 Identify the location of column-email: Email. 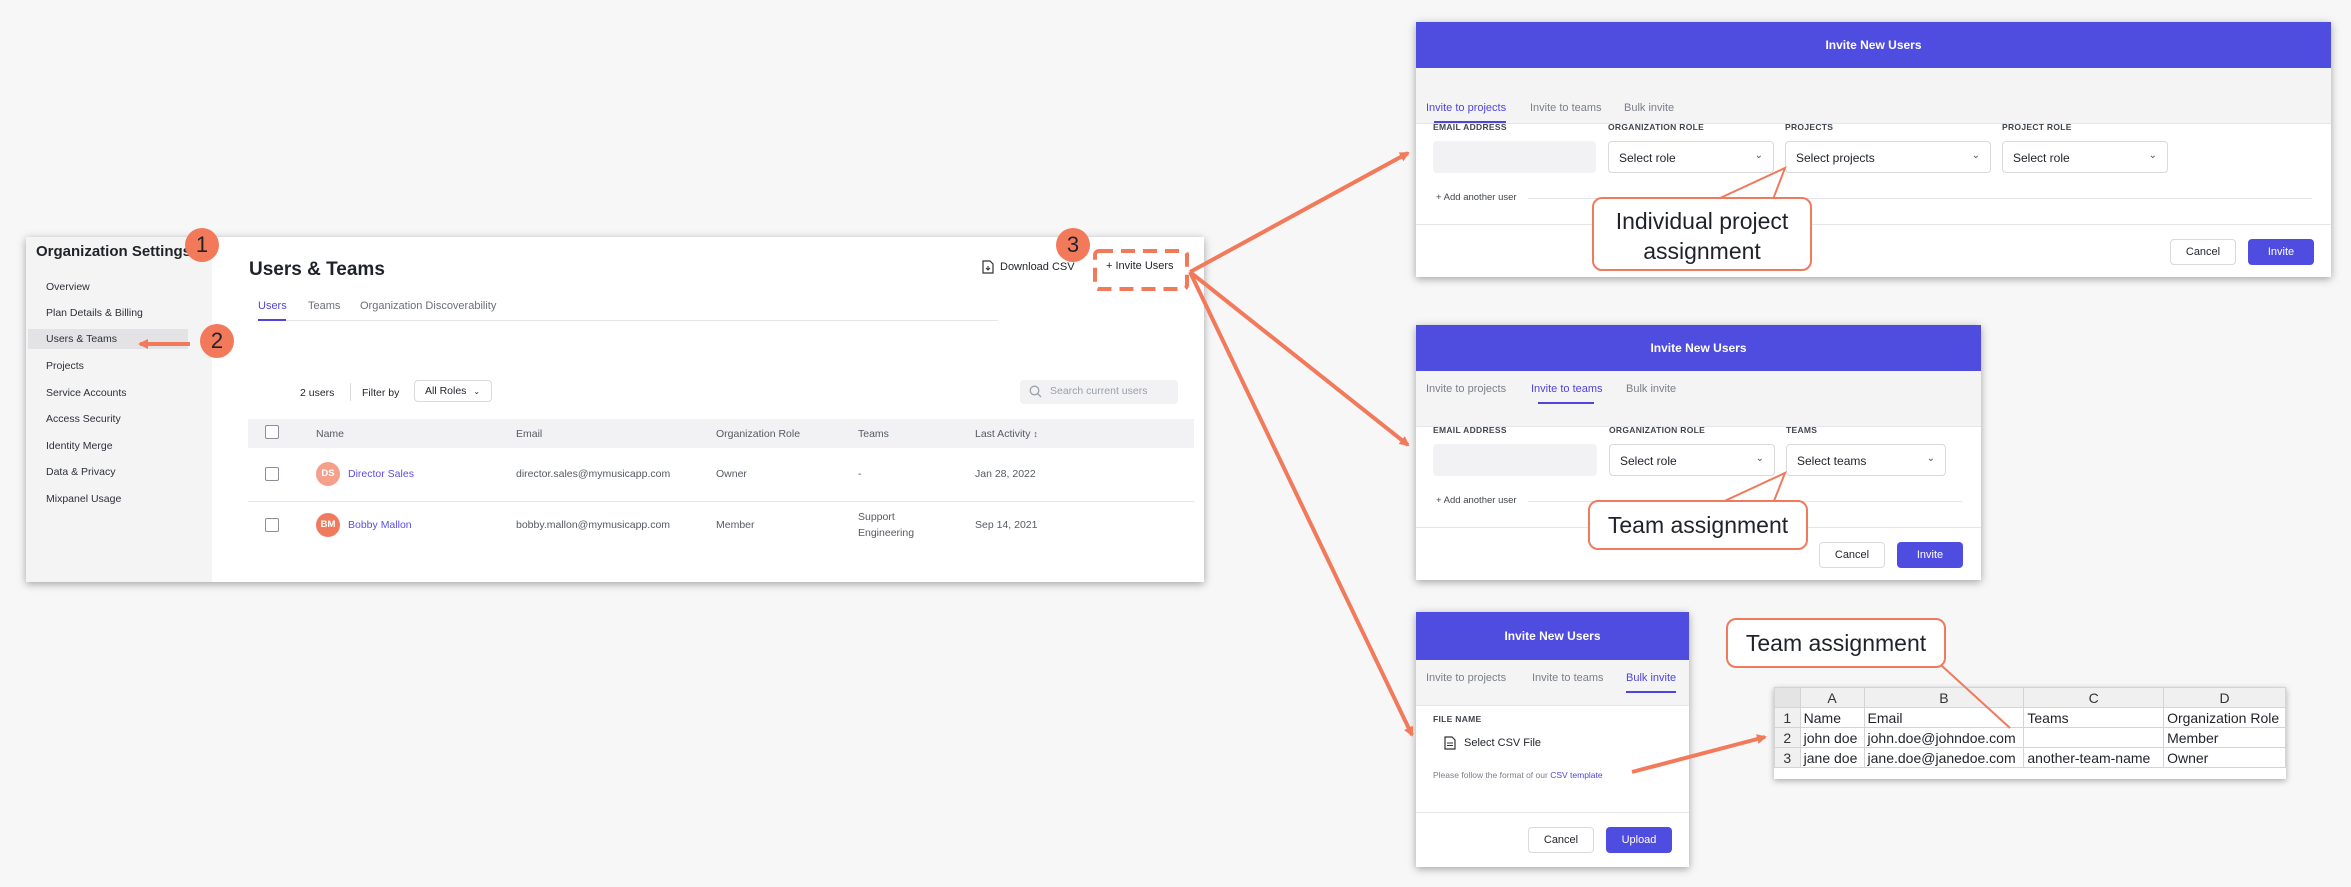
(529, 434).